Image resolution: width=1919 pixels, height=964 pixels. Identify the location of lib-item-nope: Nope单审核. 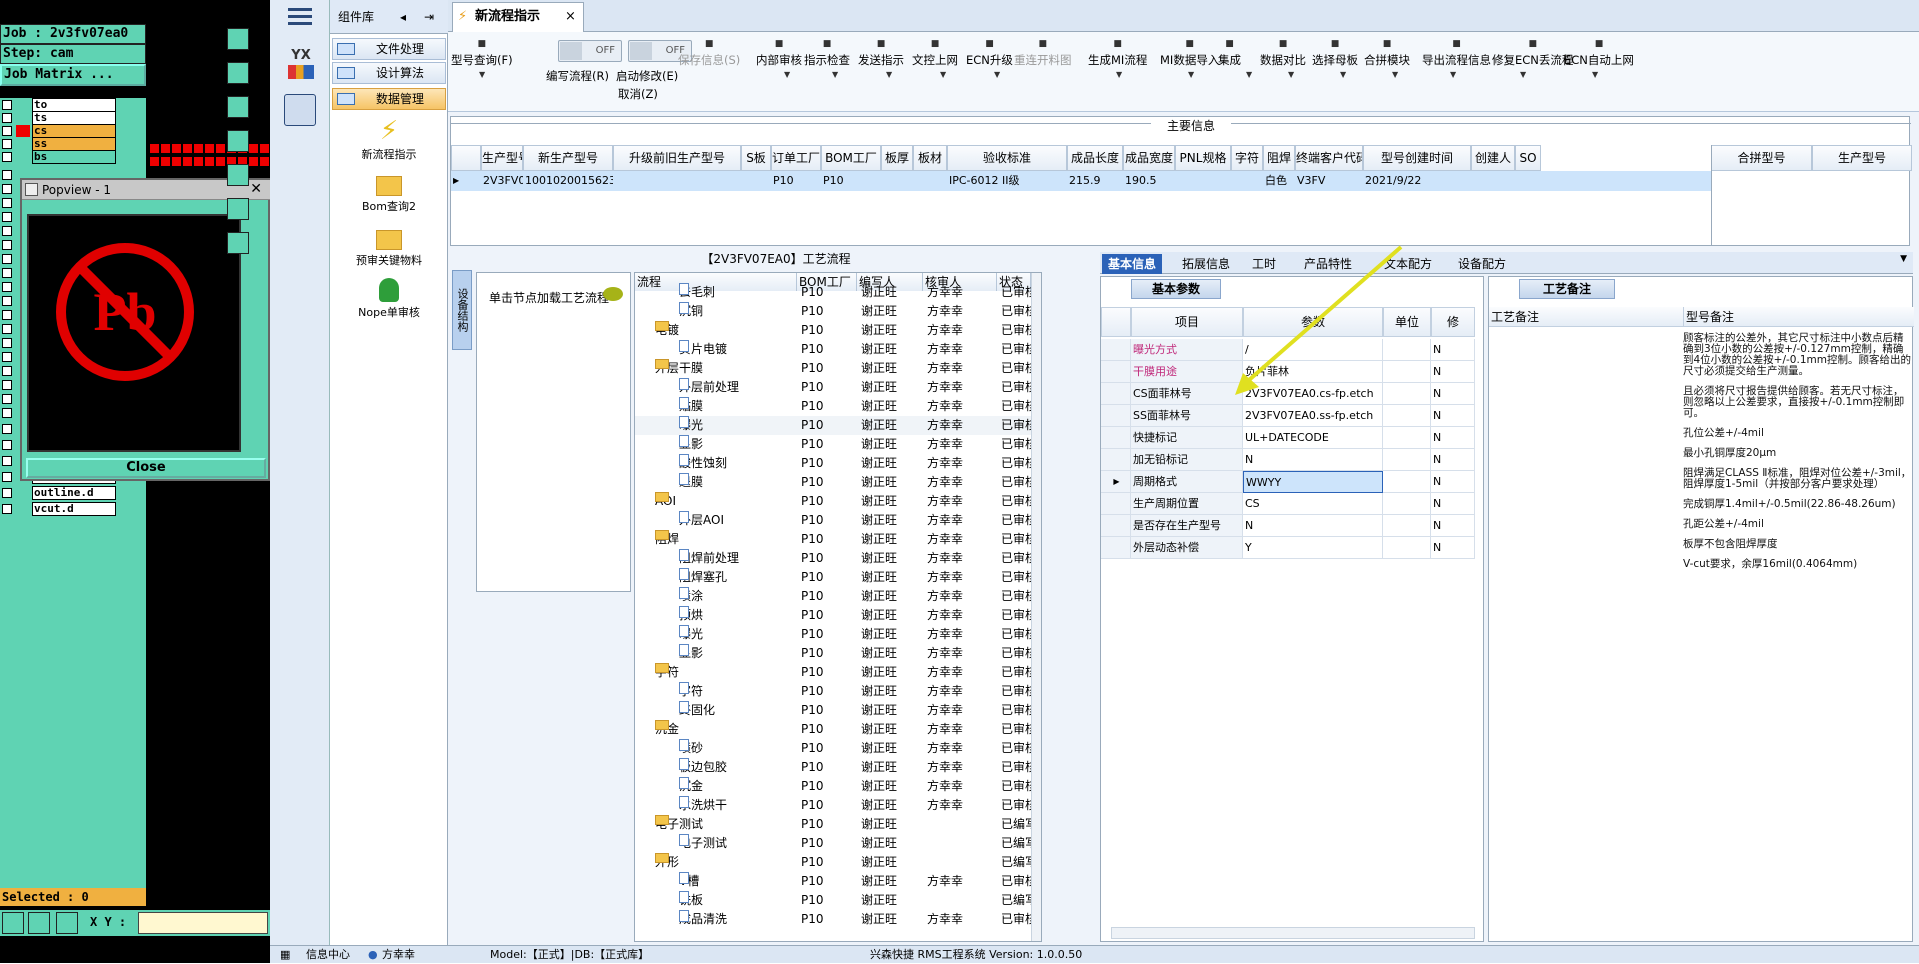
(389, 299).